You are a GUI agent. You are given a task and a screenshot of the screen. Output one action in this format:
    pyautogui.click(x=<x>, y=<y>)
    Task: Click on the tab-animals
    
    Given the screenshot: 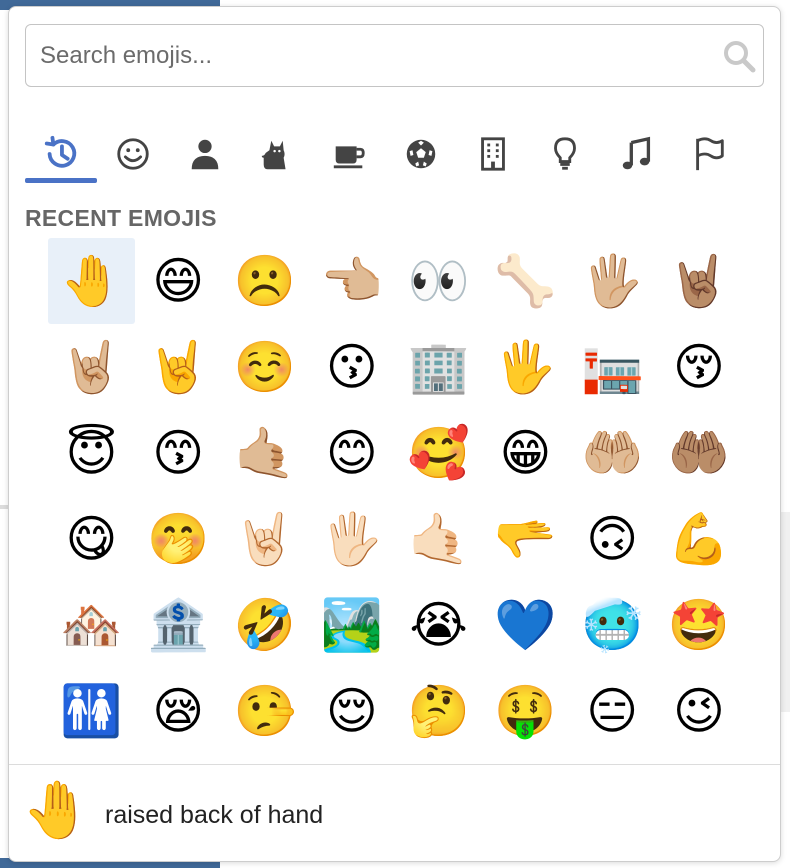 What is the action you would take?
    pyautogui.click(x=277, y=154)
    